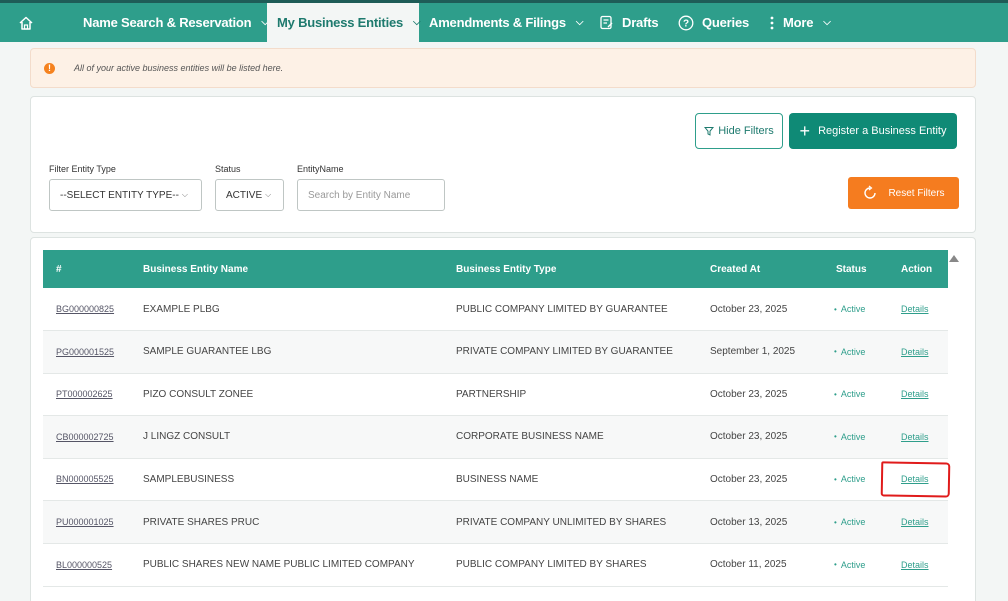 Image resolution: width=1008 pixels, height=601 pixels. What do you see at coordinates (805, 131) in the screenshot?
I see `plus-icon: +` at bounding box center [805, 131].